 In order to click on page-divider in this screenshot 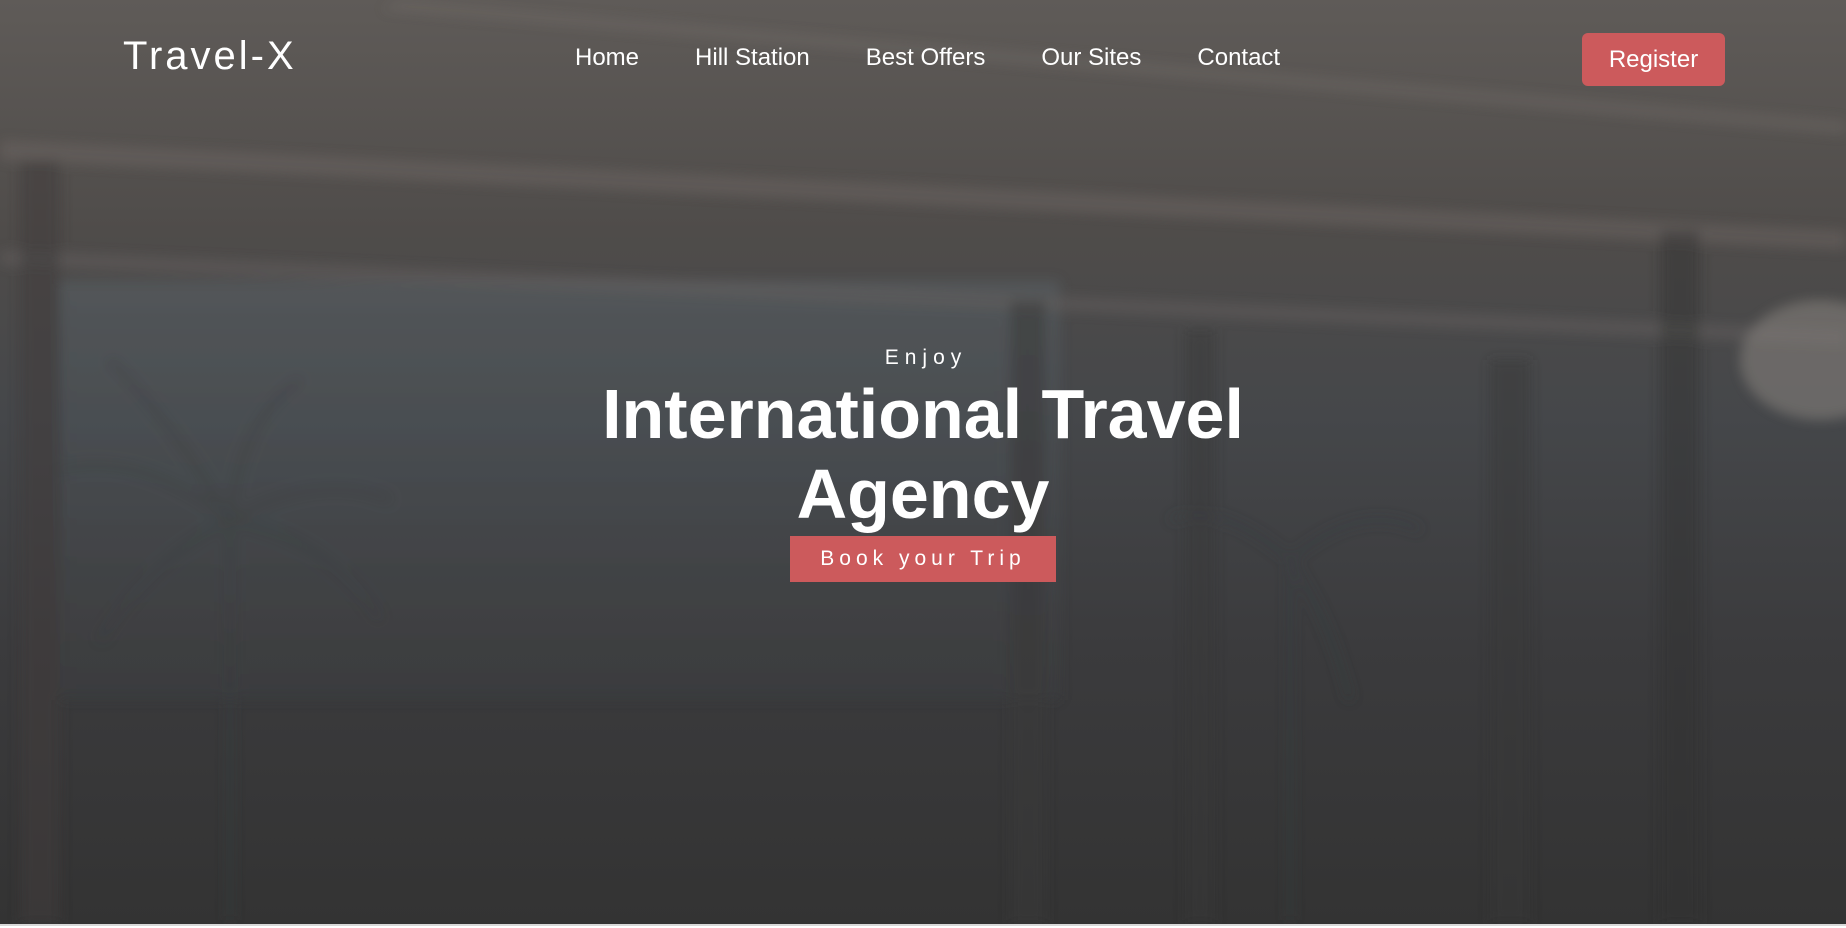, I will do `click(923, 925)`.